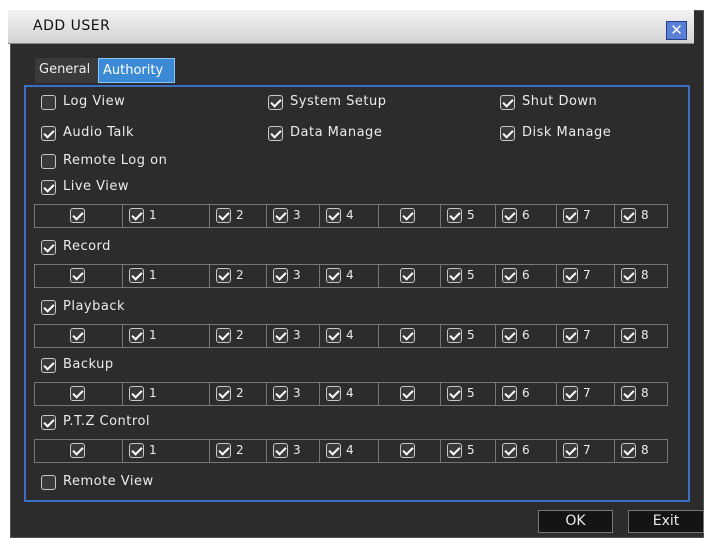 The height and width of the screenshot is (538, 704). I want to click on permission-label: Shut Down, so click(560, 101).